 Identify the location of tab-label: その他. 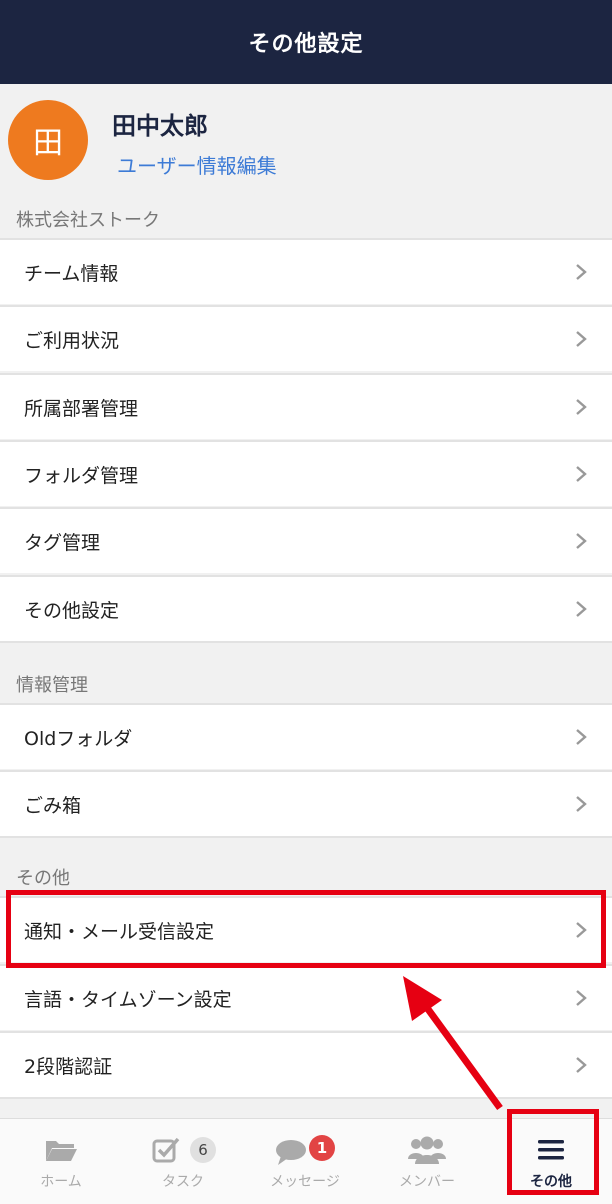
(551, 1182).